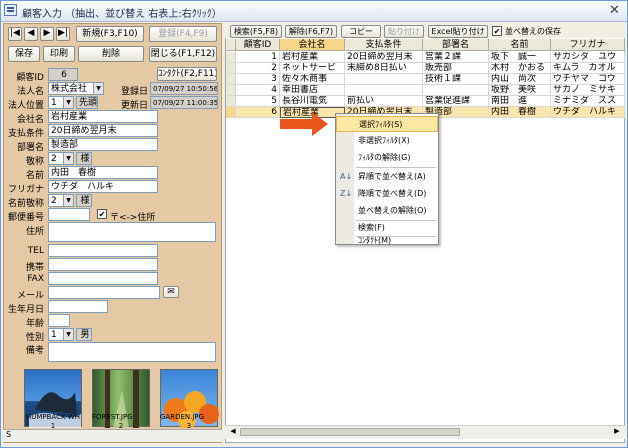  Describe the element at coordinates (312, 68) in the screenshot. I see `table-cell: ネットサービ` at that location.